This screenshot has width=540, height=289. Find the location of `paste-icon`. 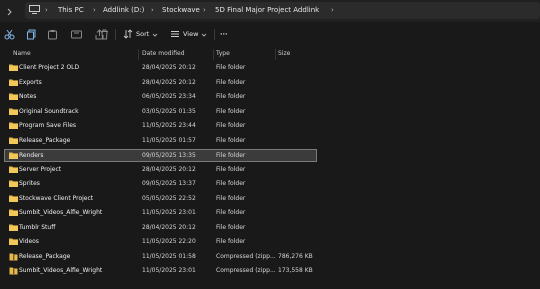

paste-icon is located at coordinates (52, 34).